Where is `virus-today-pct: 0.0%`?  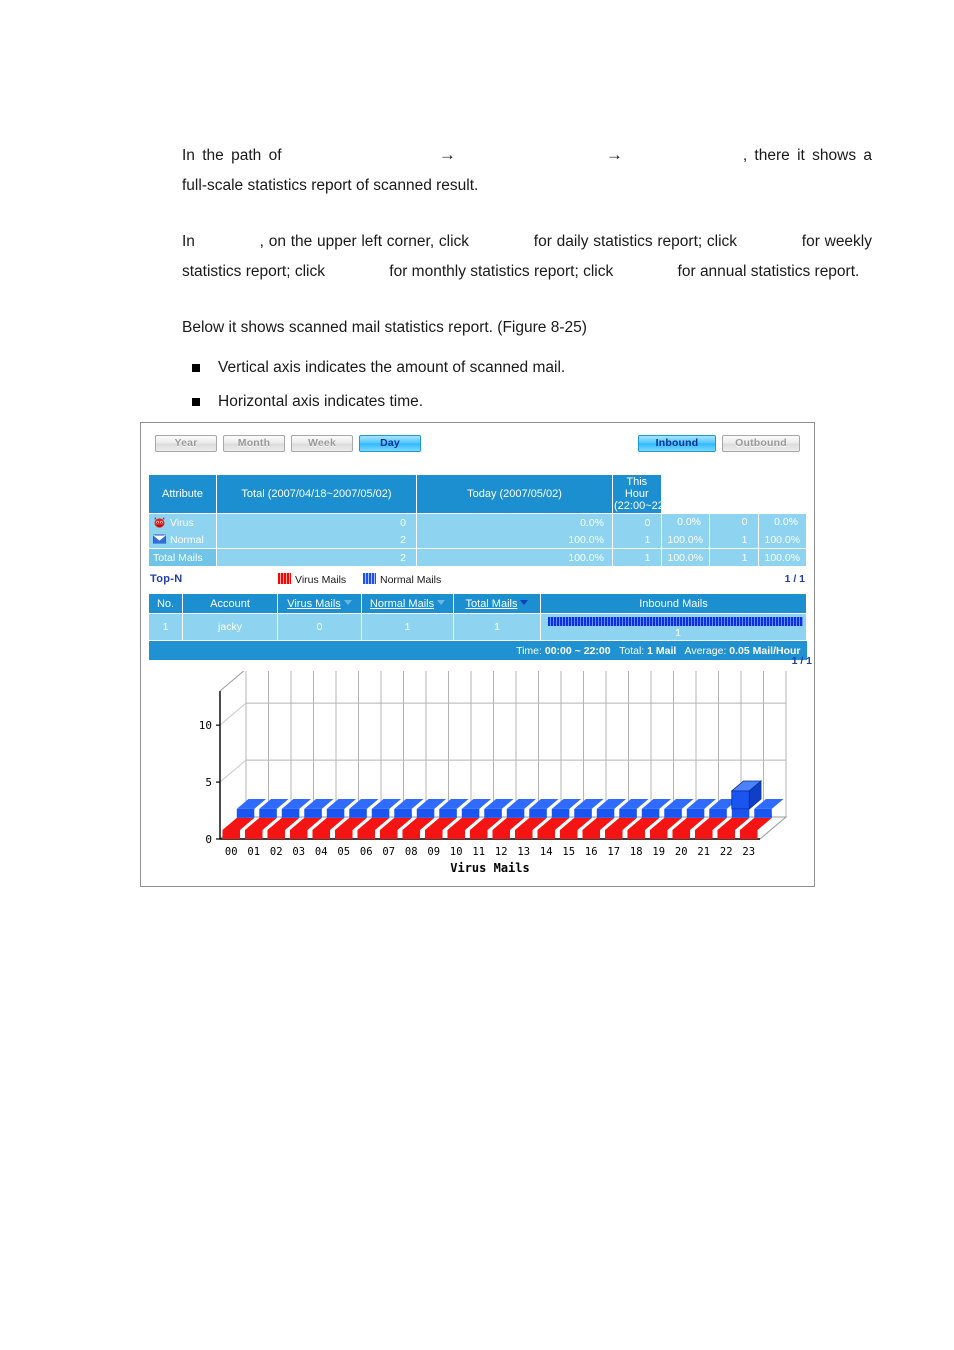
virus-today-pct: 0.0% is located at coordinates (685, 522).